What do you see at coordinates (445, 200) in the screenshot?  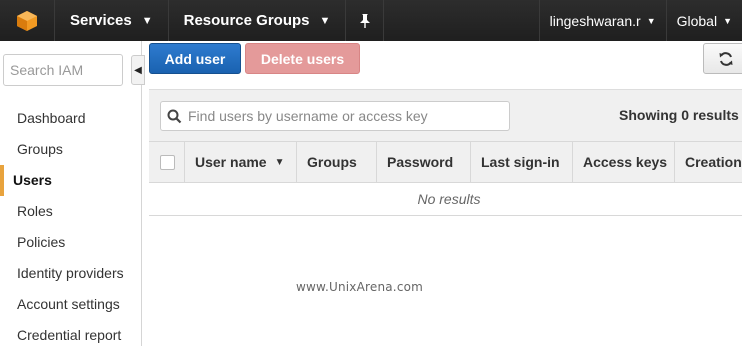 I see `empty-state-text: No results` at bounding box center [445, 200].